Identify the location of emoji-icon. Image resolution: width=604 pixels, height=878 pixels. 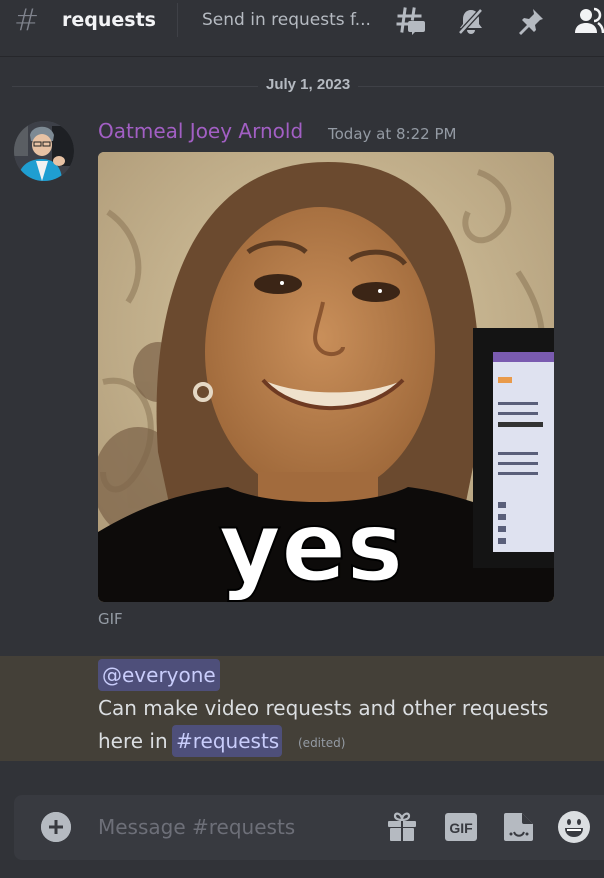
(574, 827).